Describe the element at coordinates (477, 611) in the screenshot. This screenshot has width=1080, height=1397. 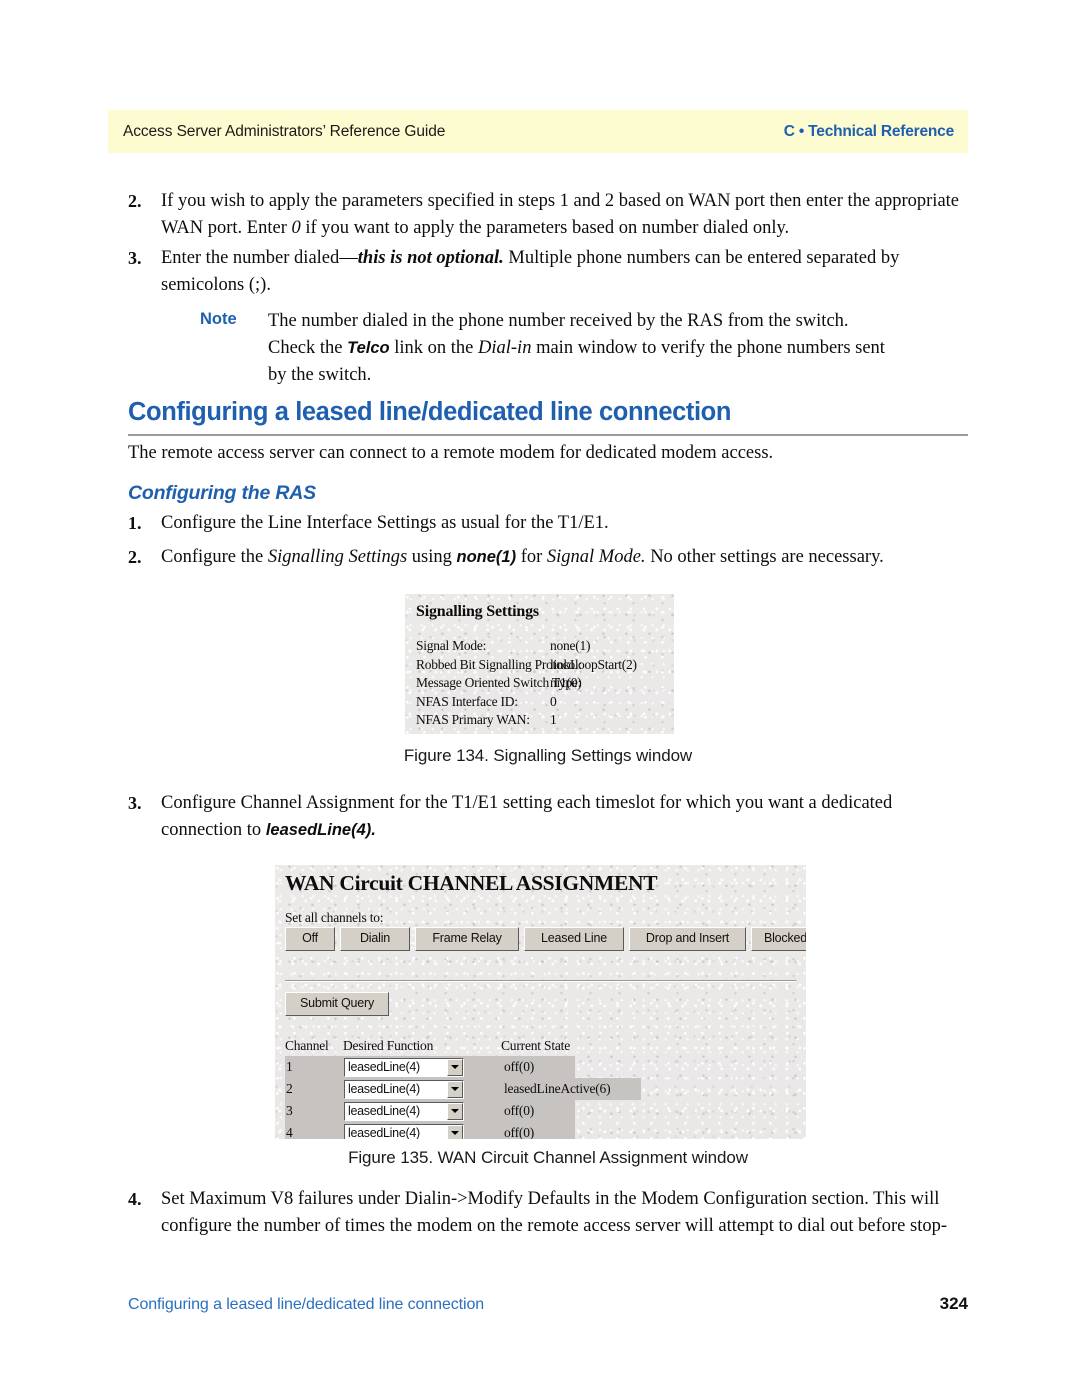
I see `signalling-window-title: Signalling Settings` at that location.